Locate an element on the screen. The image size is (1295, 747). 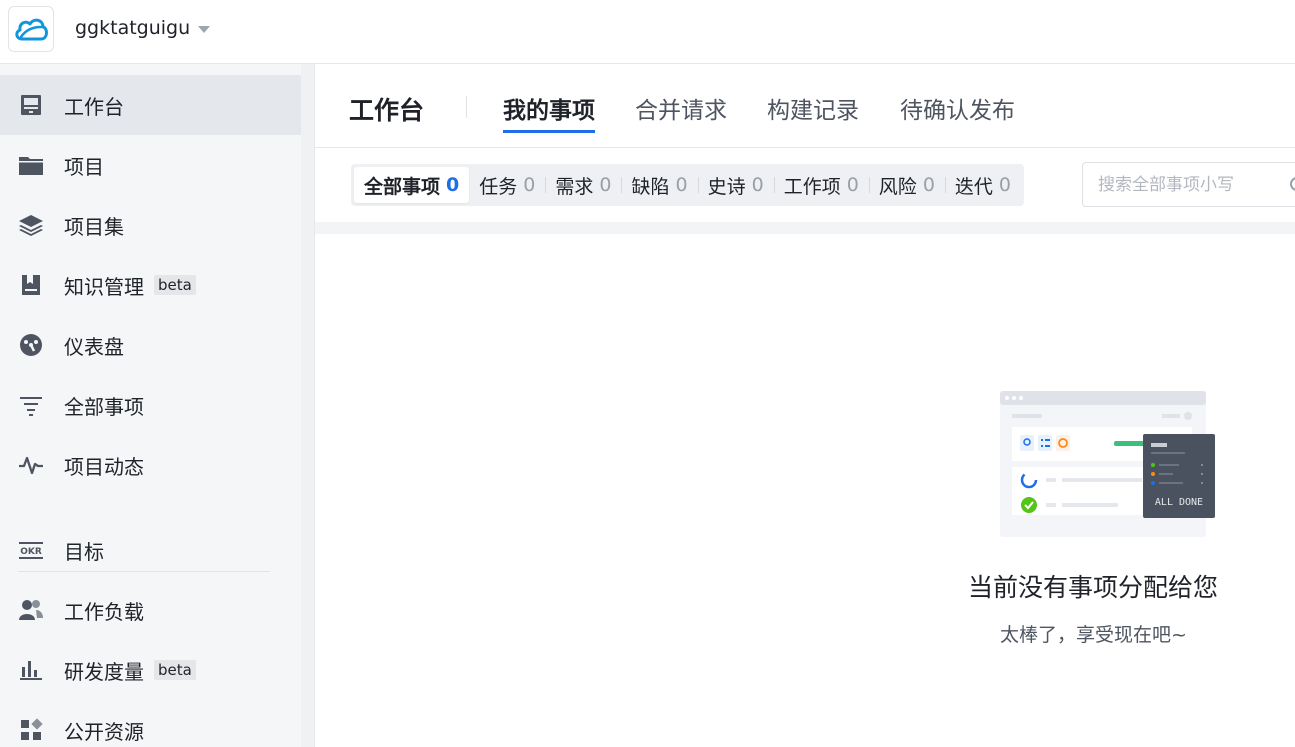
search-input is located at coordinates (1188, 184).